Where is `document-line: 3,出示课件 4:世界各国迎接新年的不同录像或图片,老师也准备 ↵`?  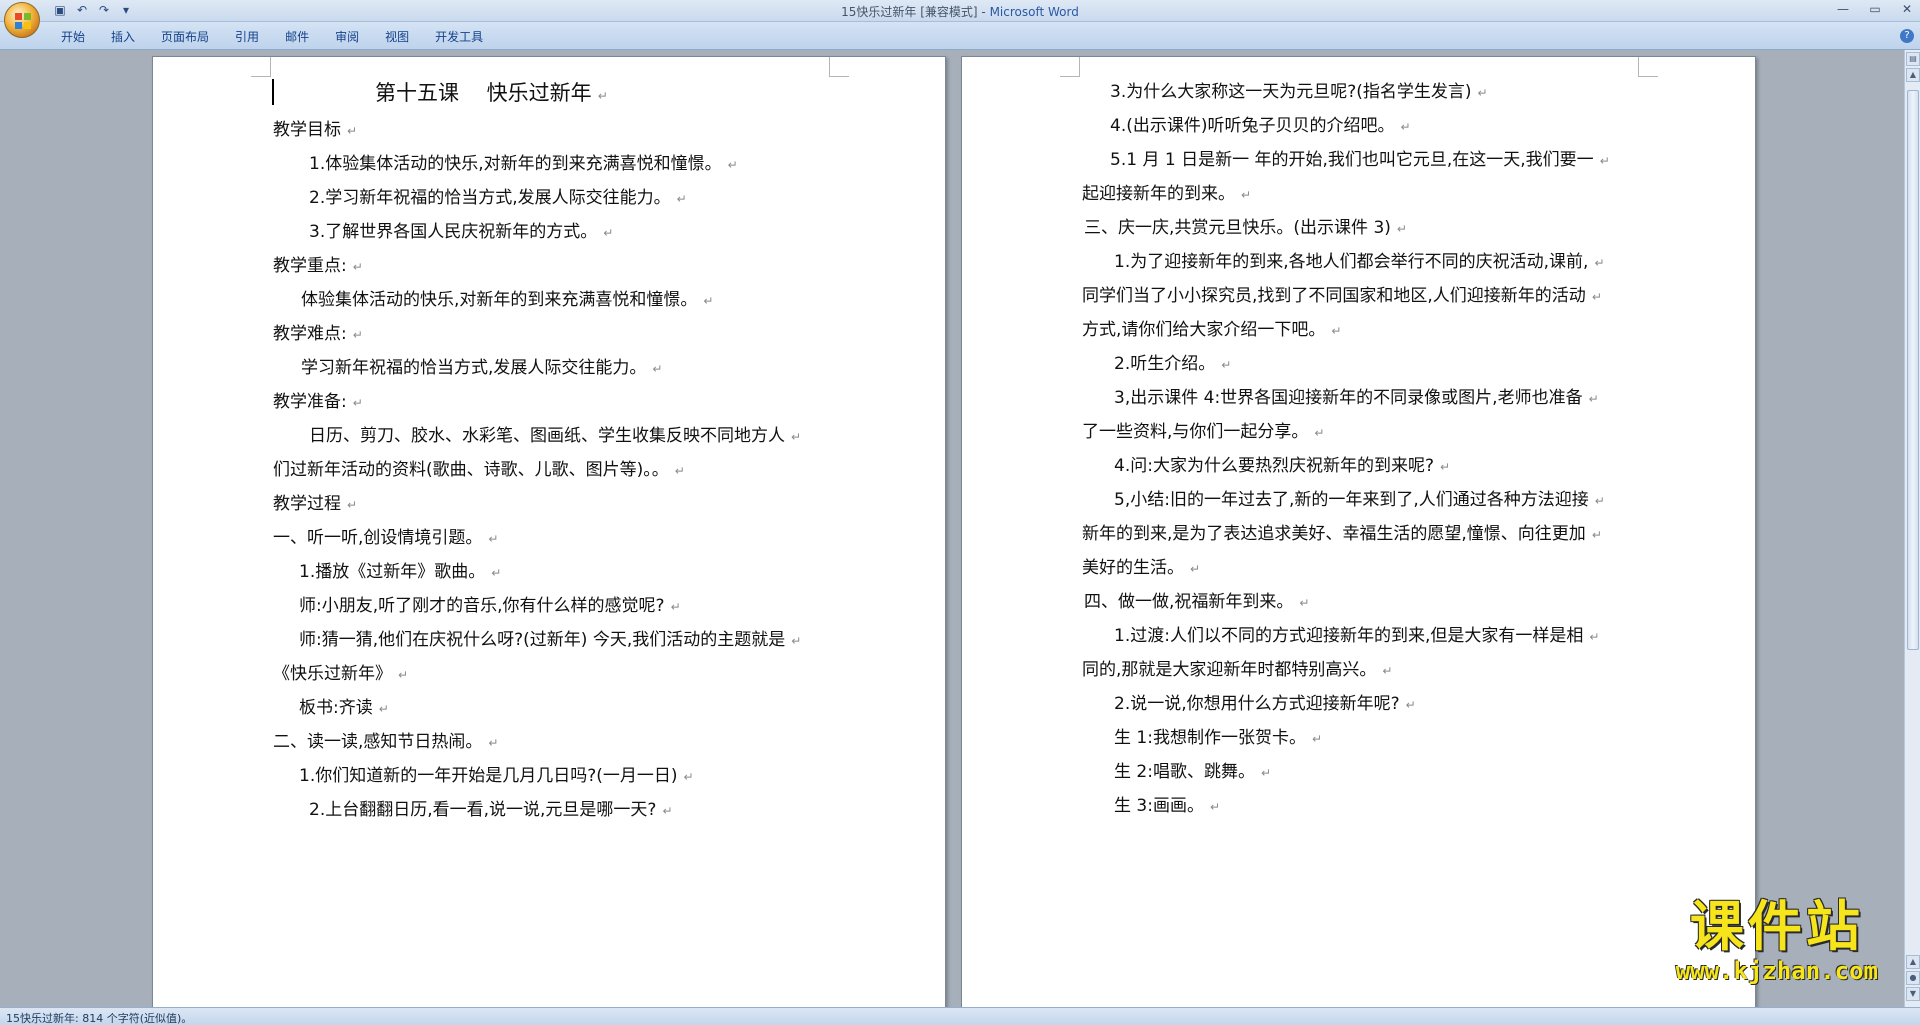
document-line: 3,出示课件 4:世界各国迎接新年的不同录像或图片,老师也准备 ↵ is located at coordinates (1356, 395).